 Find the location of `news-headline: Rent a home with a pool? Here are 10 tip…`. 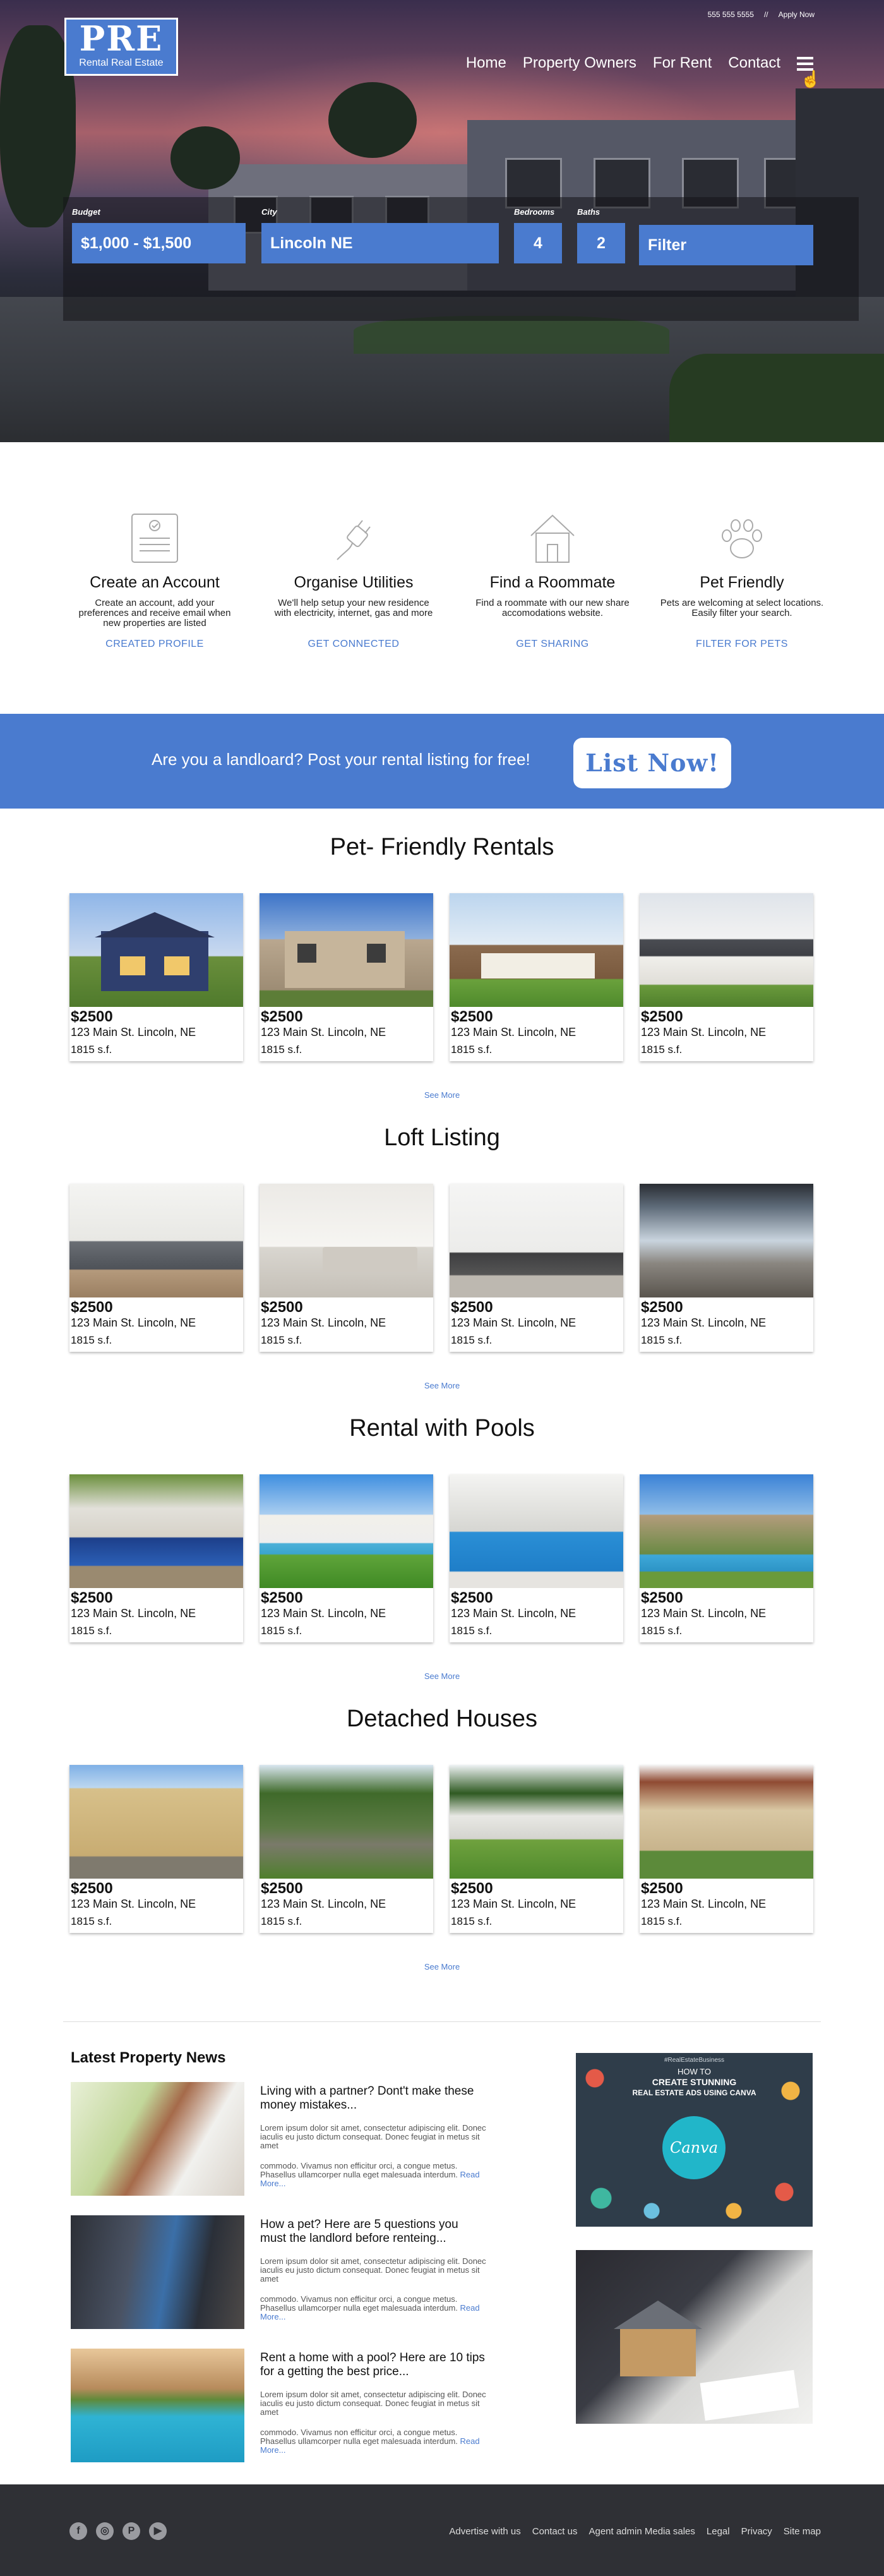

news-headline: Rent a home with a pool? Here are 10 tip… is located at coordinates (373, 2365).